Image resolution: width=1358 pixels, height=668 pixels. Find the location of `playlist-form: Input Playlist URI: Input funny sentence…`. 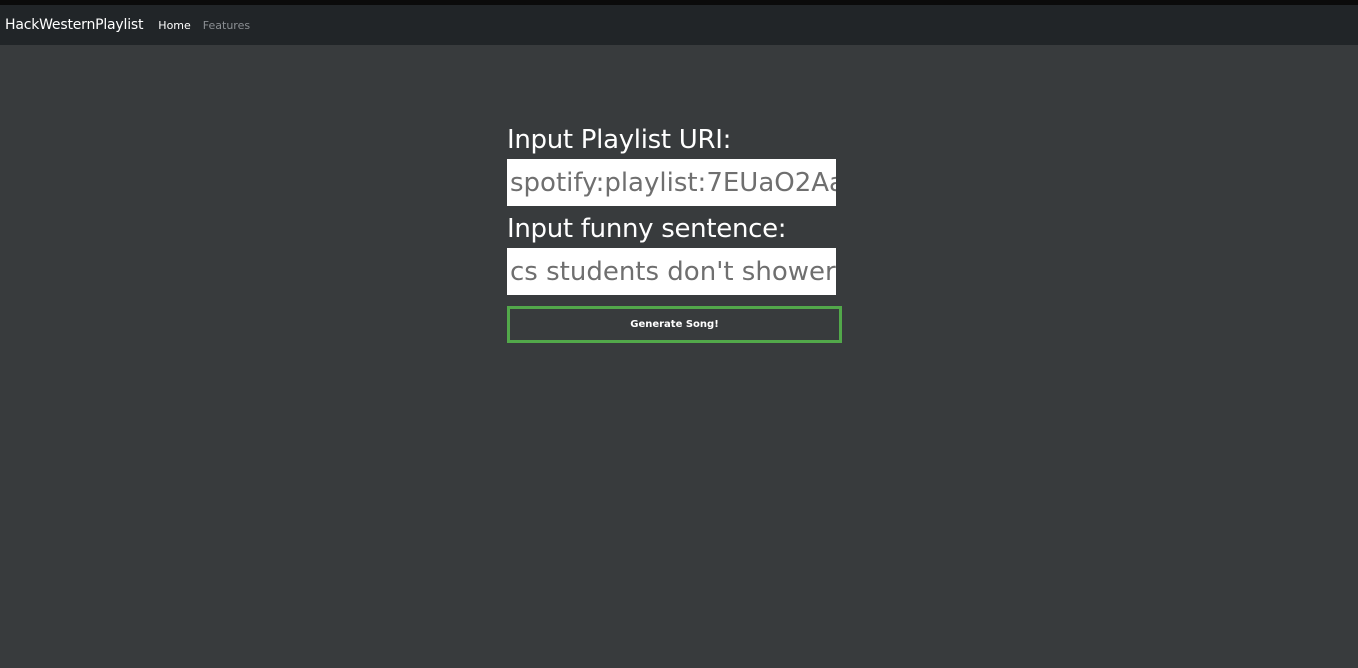

playlist-form: Input Playlist URI: Input funny sentence… is located at coordinates (677, 231).